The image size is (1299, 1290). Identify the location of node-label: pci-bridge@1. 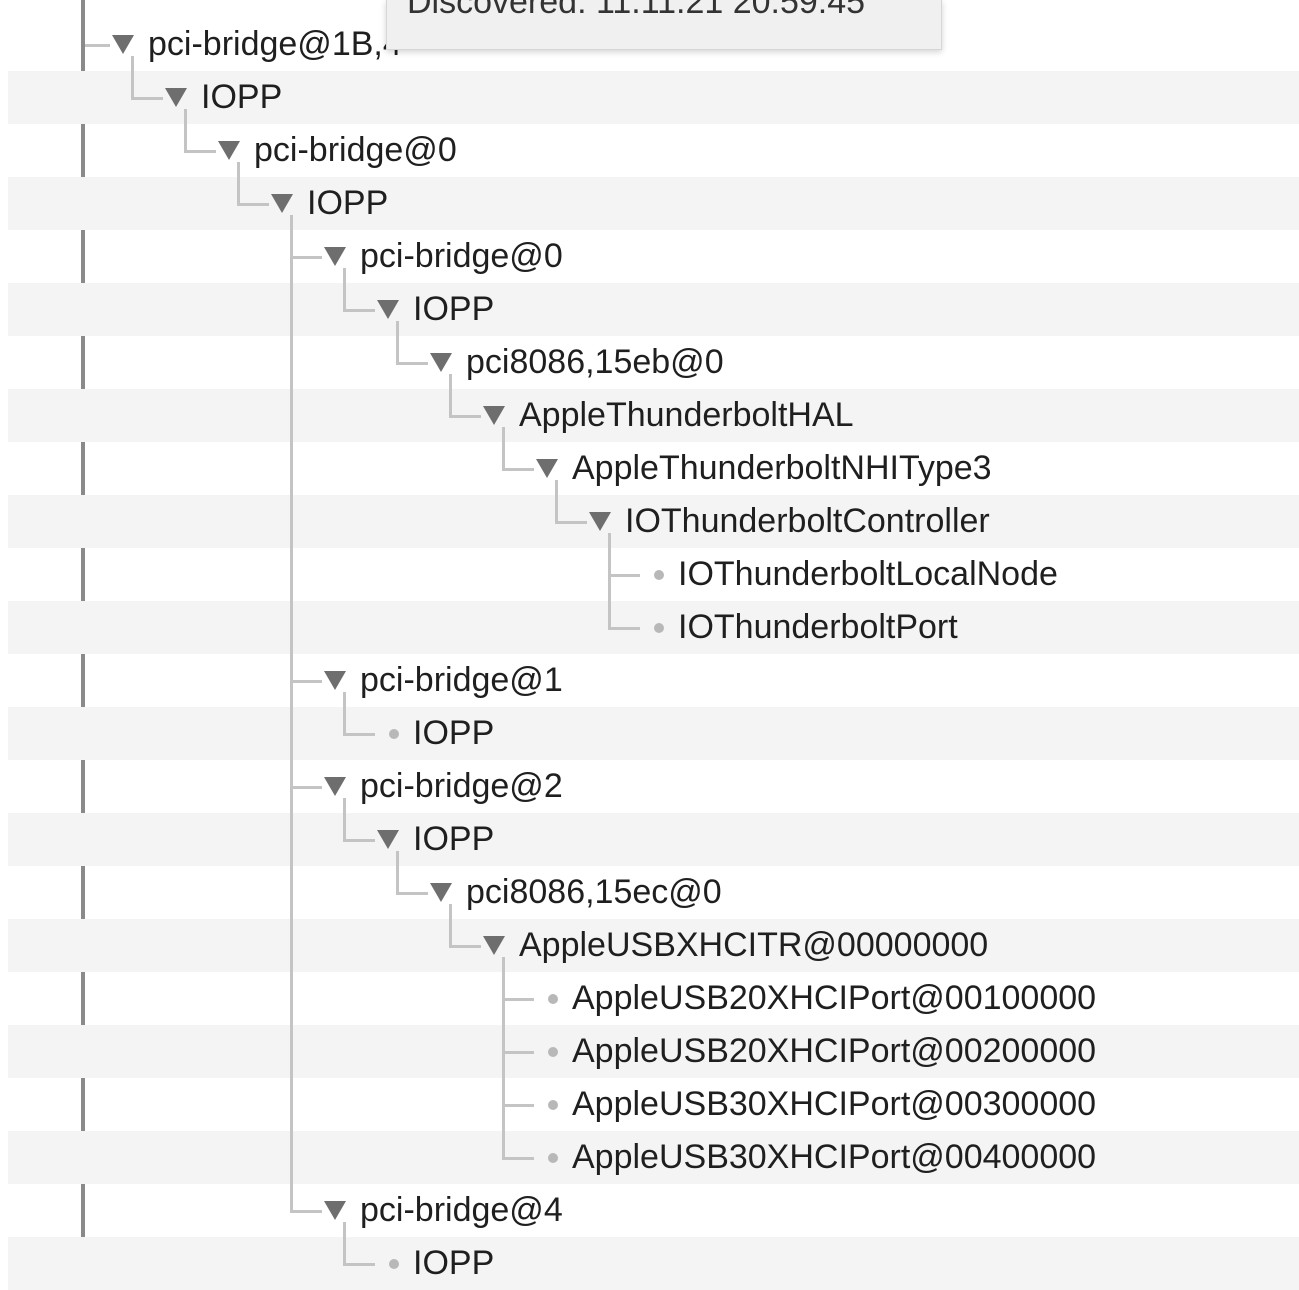
(461, 680).